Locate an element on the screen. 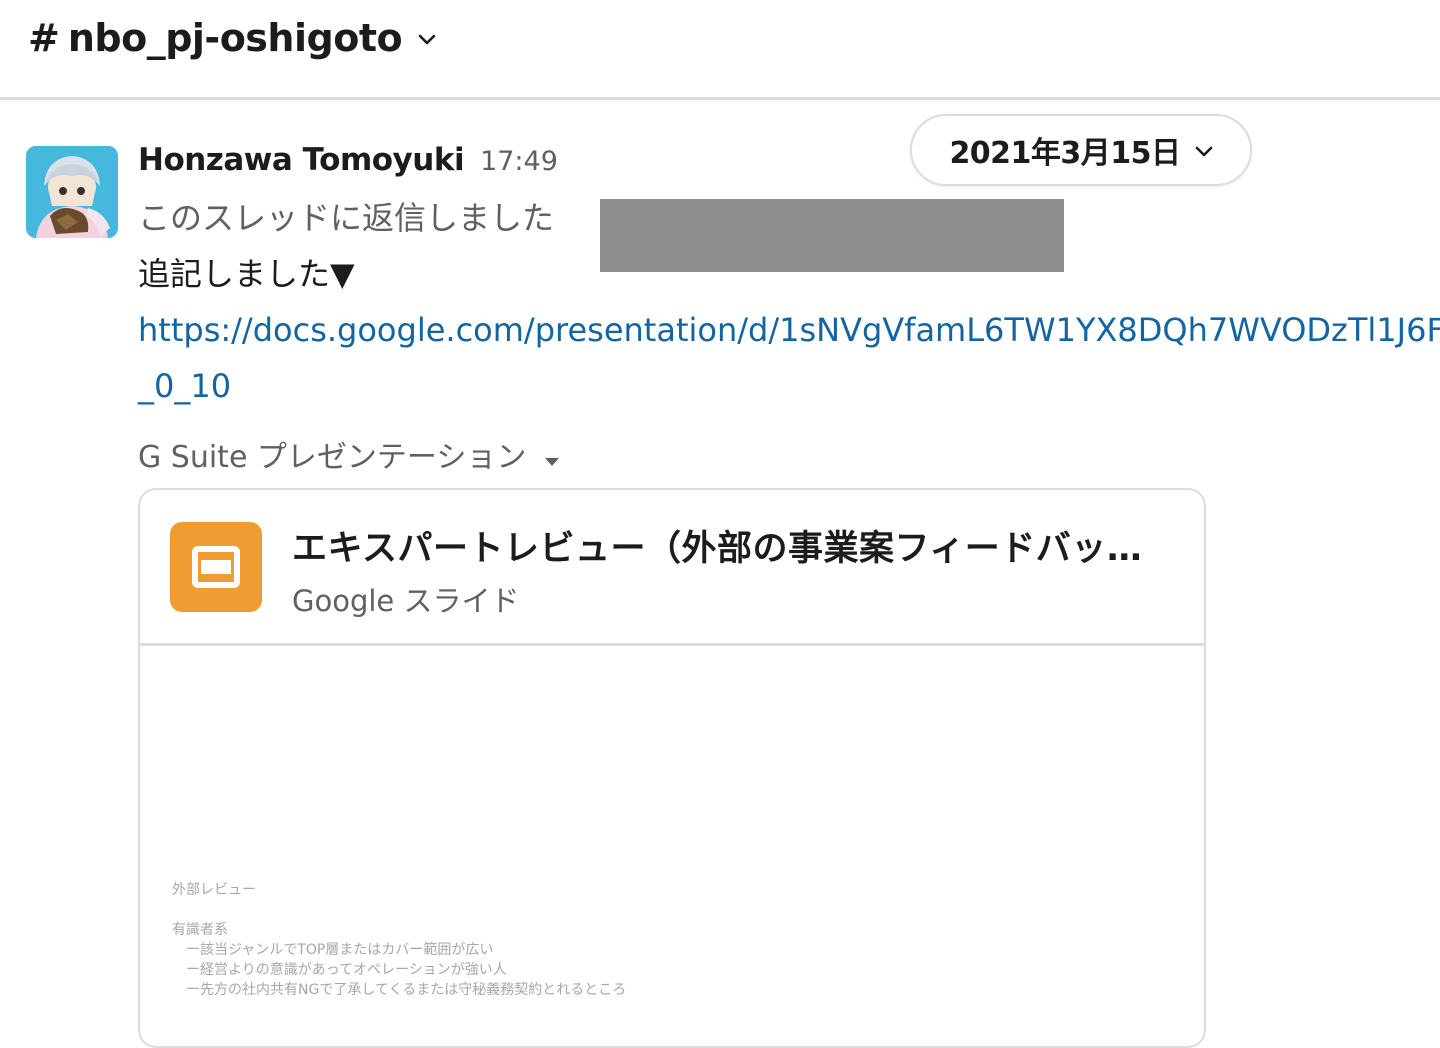  message-text: 追記しました▼ is located at coordinates (246, 274).